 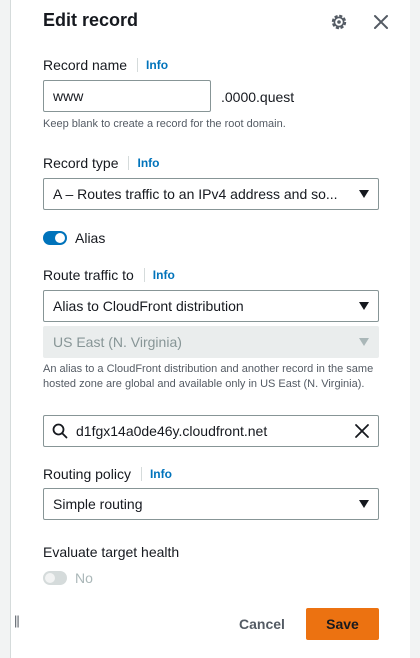 I want to click on routing-policy-label-row: Routing policy Info, so click(x=107, y=474).